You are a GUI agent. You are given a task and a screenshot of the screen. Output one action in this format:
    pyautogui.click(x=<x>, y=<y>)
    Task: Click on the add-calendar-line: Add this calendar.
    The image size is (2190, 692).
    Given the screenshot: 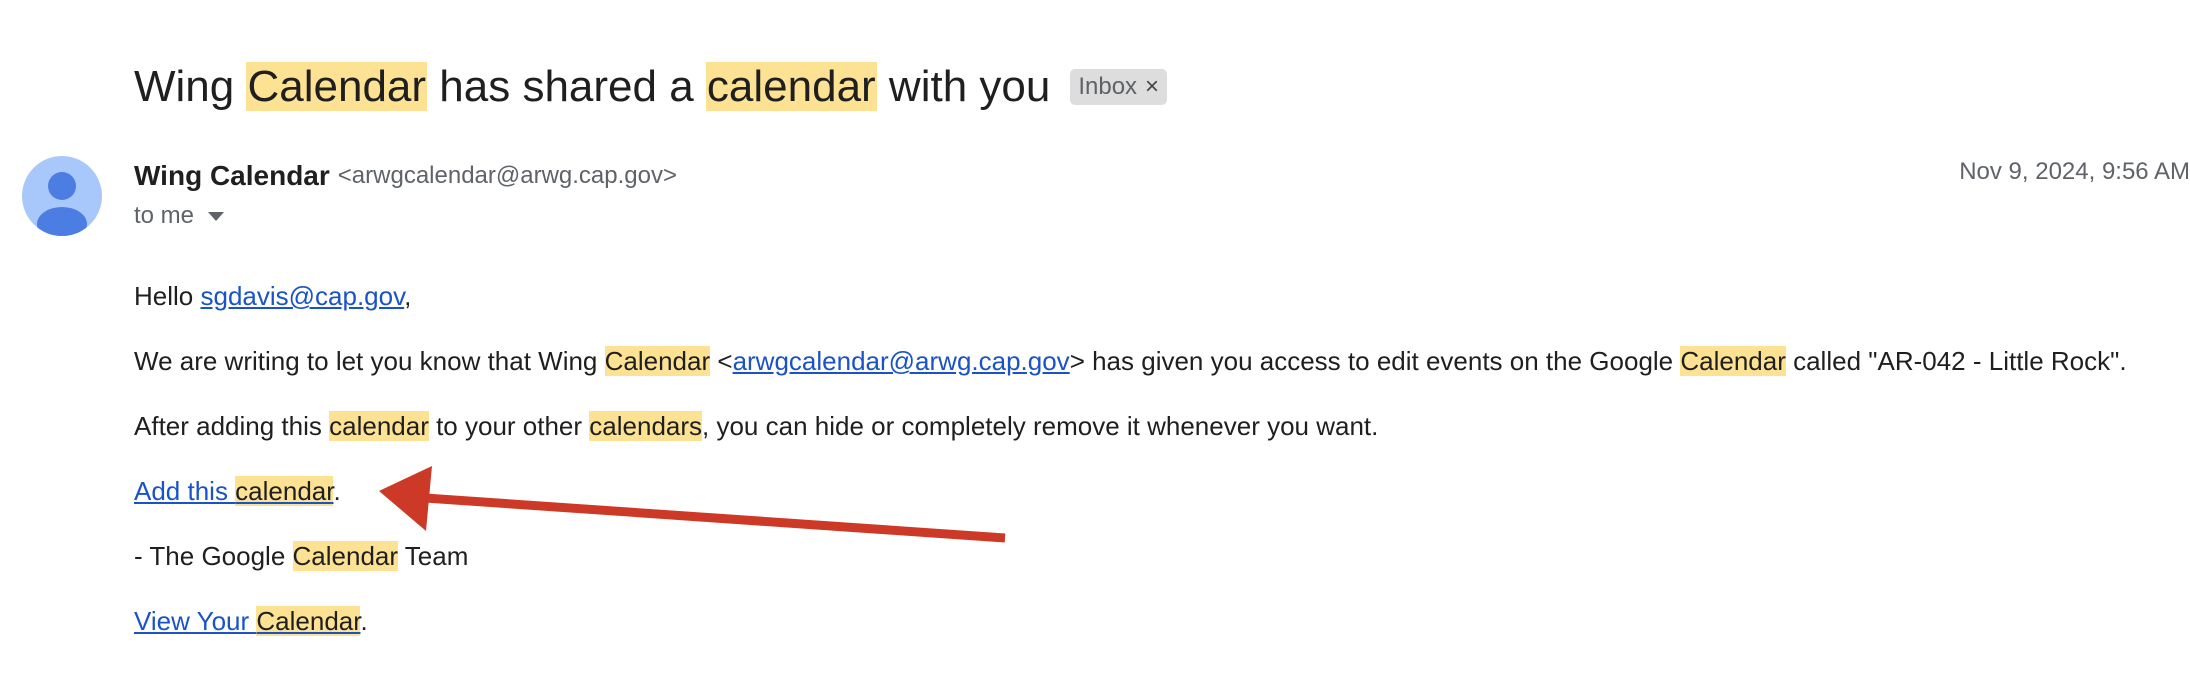 What is the action you would take?
    pyautogui.click(x=237, y=491)
    